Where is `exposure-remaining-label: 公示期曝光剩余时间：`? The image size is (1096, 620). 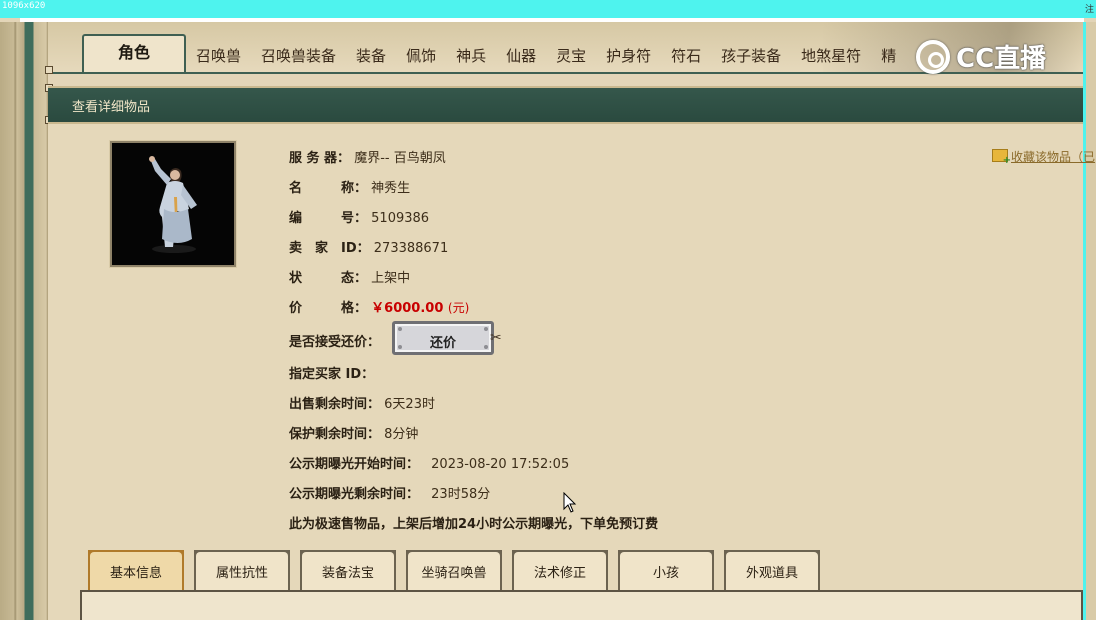
exposure-remaining-label: 公示期曝光剩余时间： is located at coordinates (354, 494).